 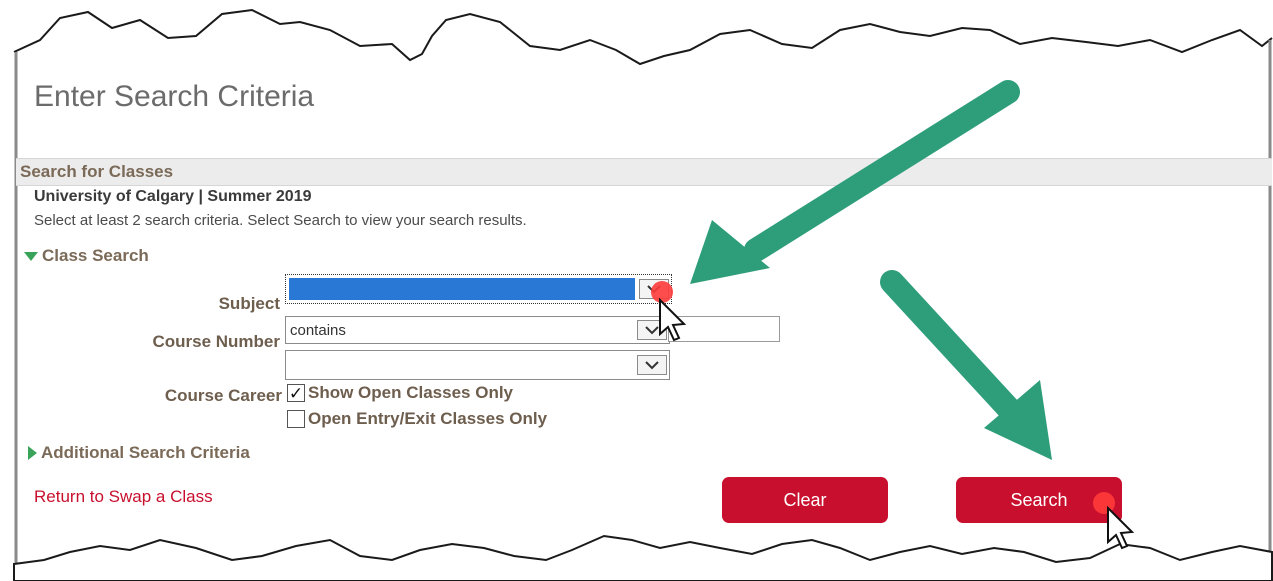 What do you see at coordinates (643, 37) in the screenshot?
I see `torn-top-edge` at bounding box center [643, 37].